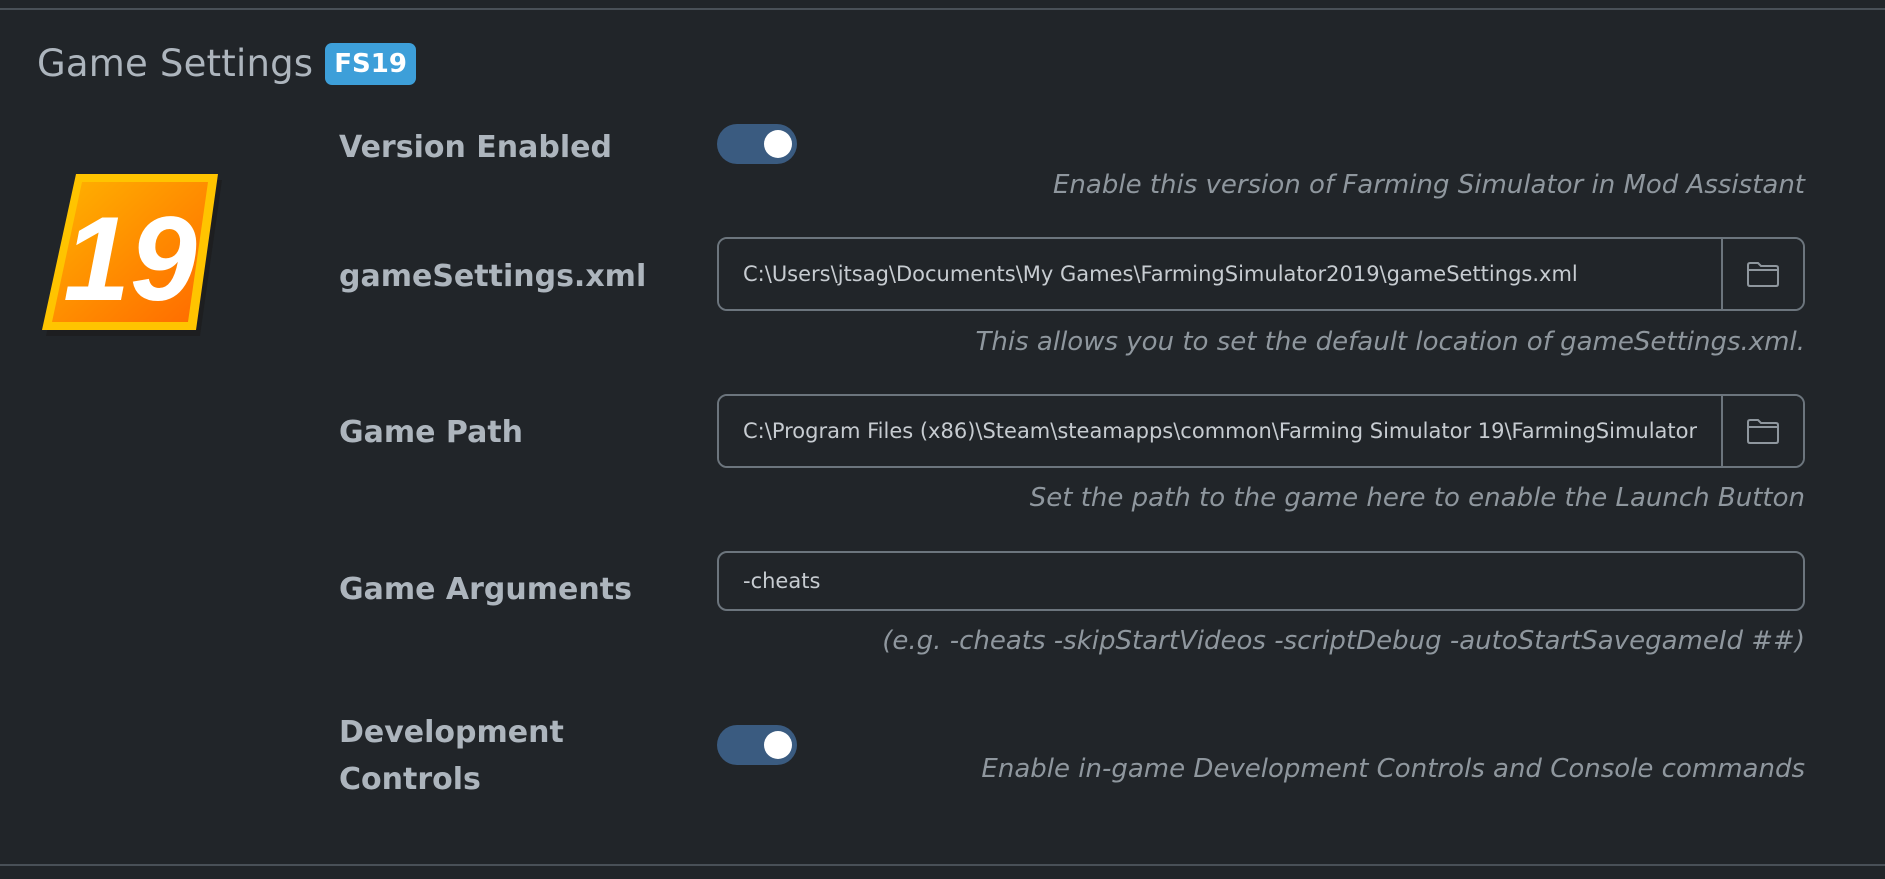 This screenshot has height=879, width=1885. What do you see at coordinates (451, 732) in the screenshot?
I see `dev-controls-label-line1: Development` at bounding box center [451, 732].